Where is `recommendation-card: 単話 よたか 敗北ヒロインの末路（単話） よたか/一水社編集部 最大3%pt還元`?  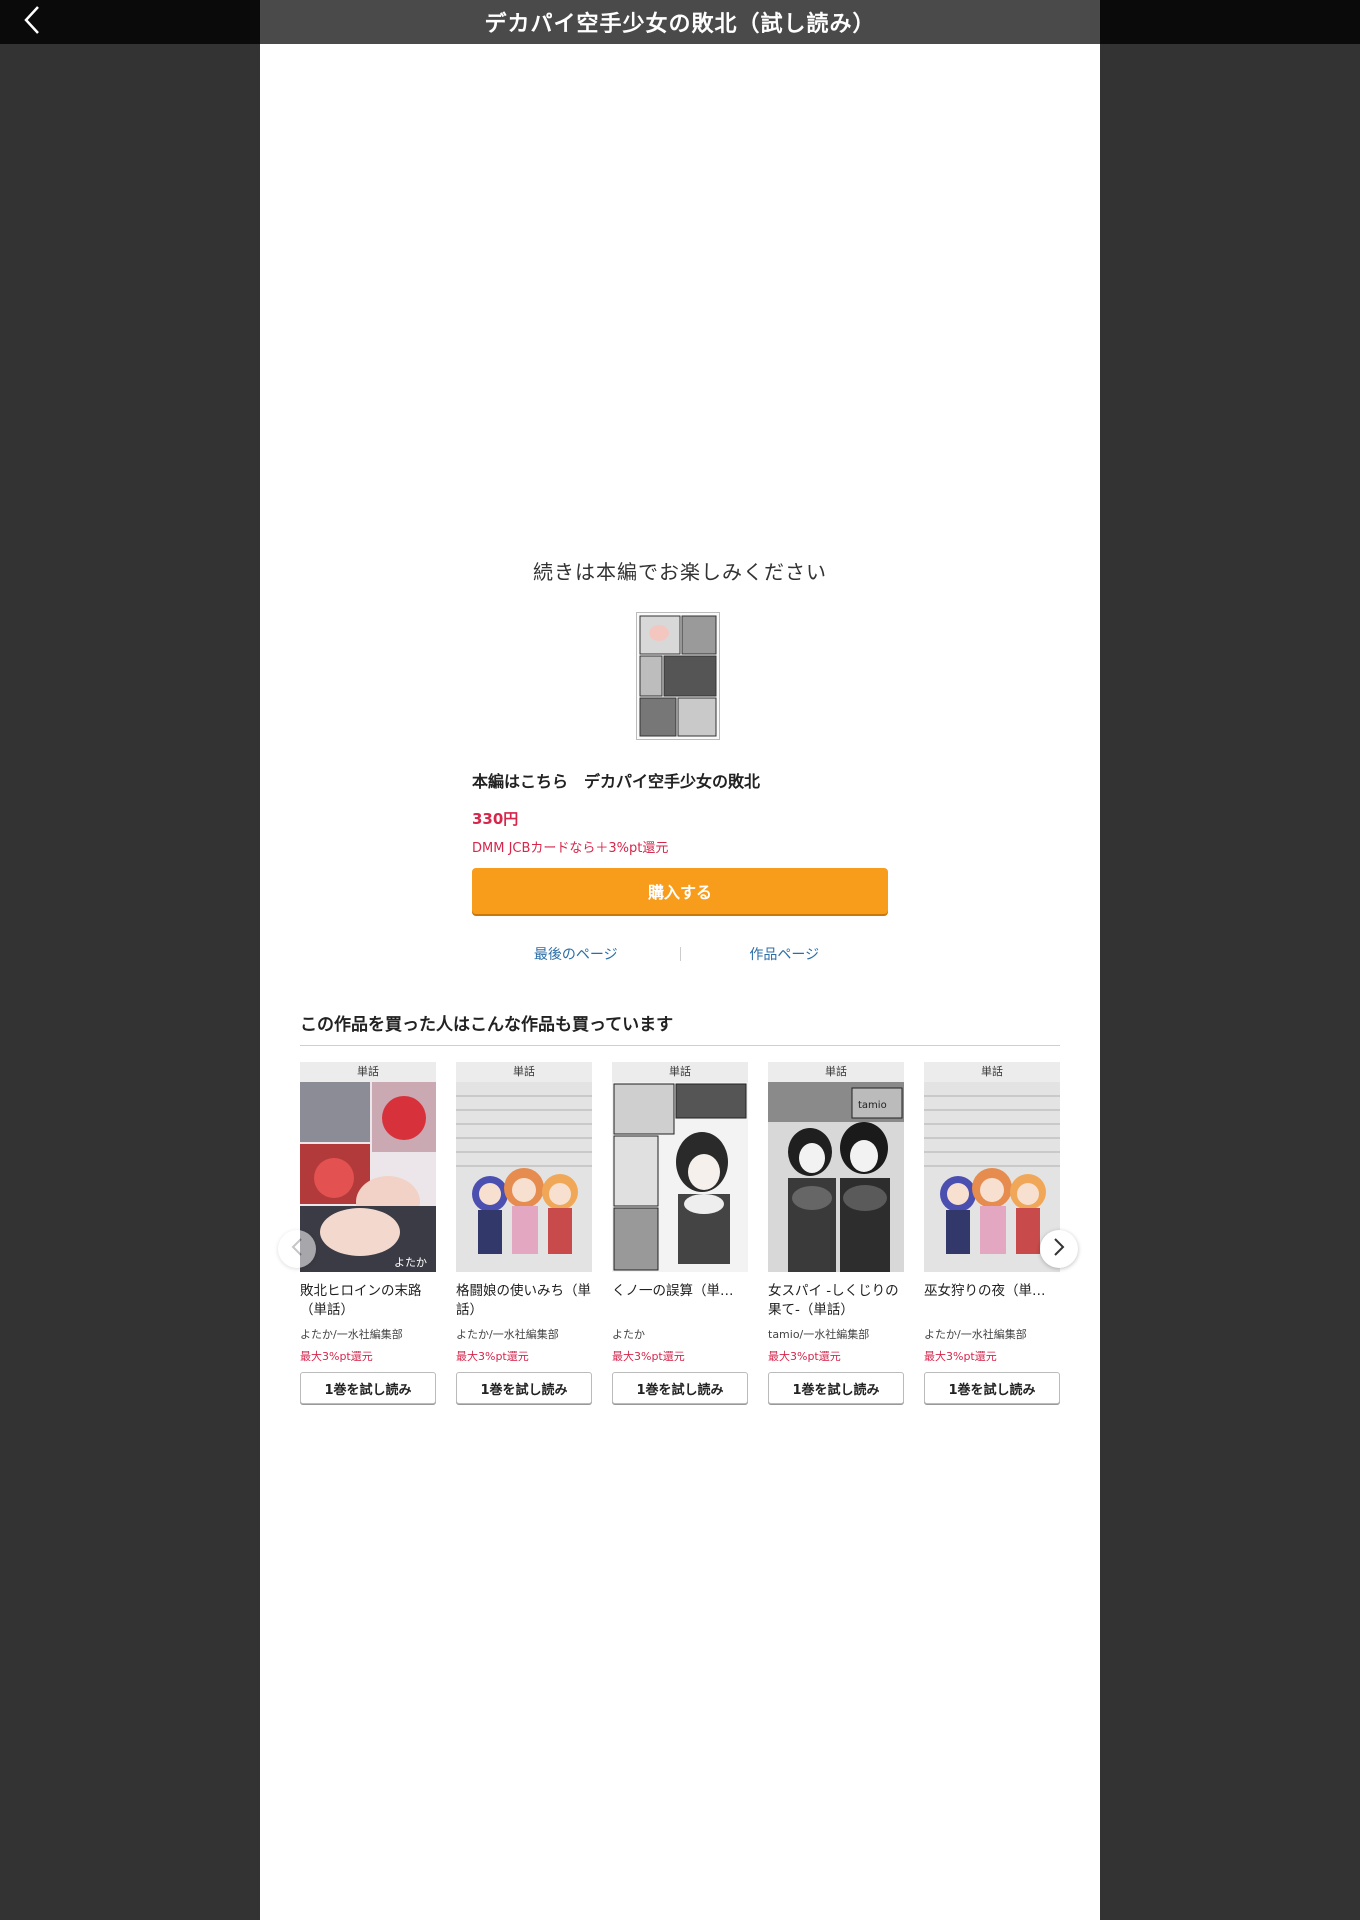 recommendation-card: 単話 よたか 敗北ヒロインの末路（単話） よたか/一水社編集部 最大3%pt還元 is located at coordinates (368, 1233).